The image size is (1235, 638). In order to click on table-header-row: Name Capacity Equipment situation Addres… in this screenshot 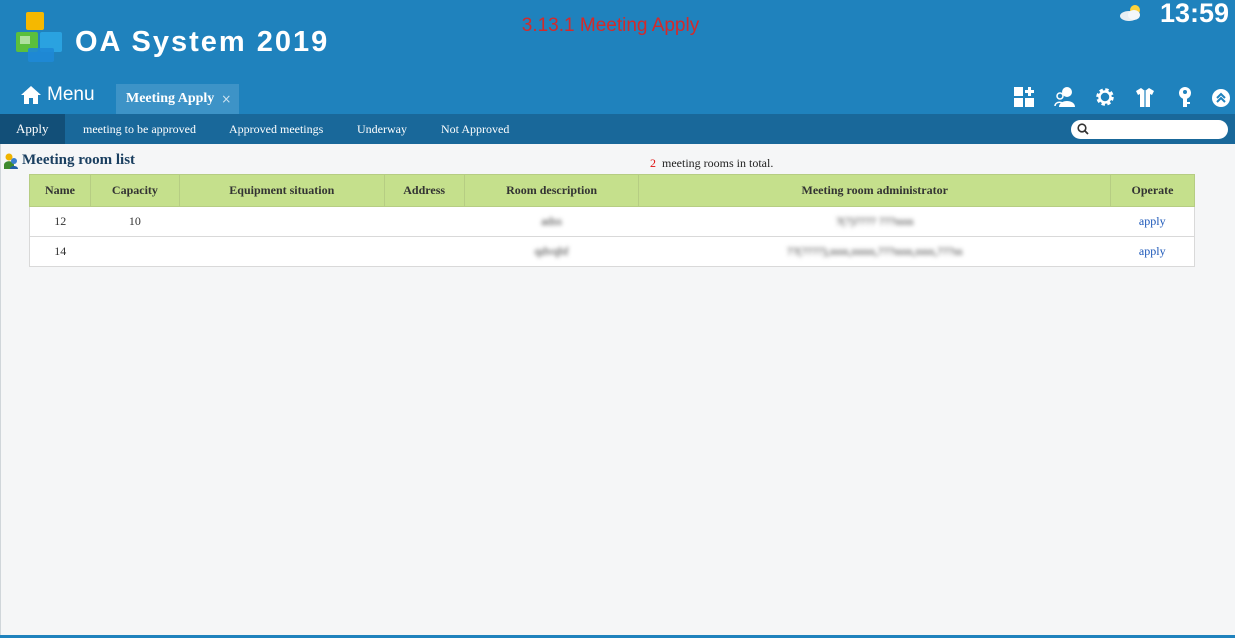, I will do `click(612, 190)`.